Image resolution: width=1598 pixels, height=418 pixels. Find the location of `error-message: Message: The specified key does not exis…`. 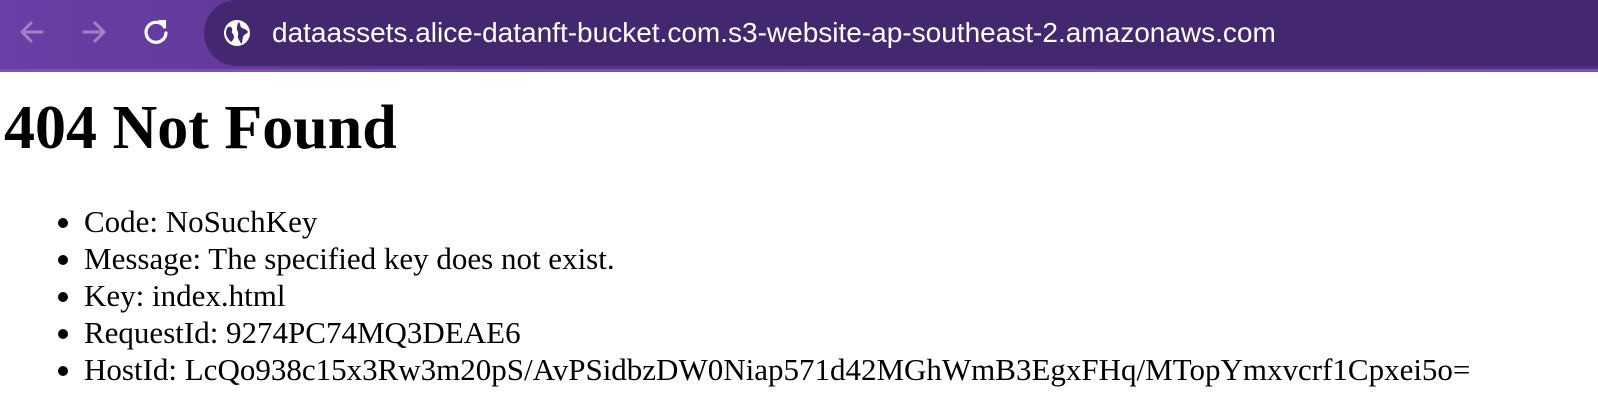

error-message: Message: The specified key does not exis… is located at coordinates (763, 258).